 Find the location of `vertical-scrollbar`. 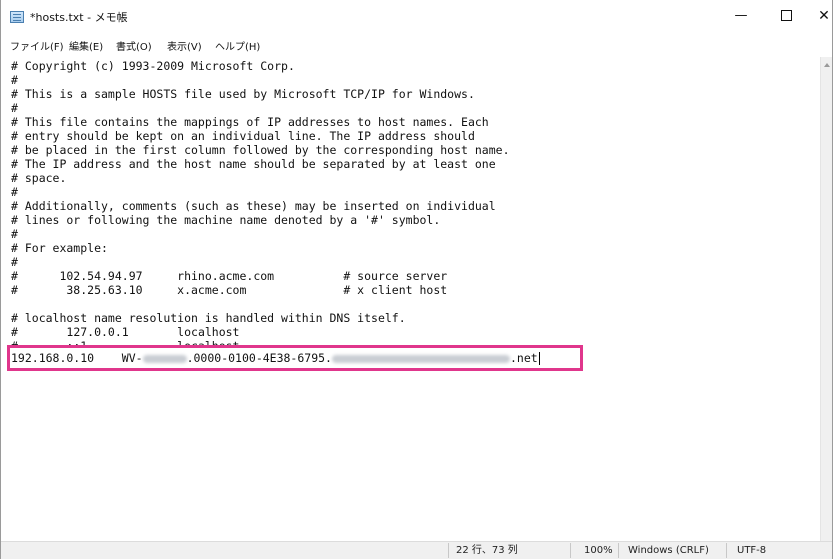

vertical-scrollbar is located at coordinates (826, 299).